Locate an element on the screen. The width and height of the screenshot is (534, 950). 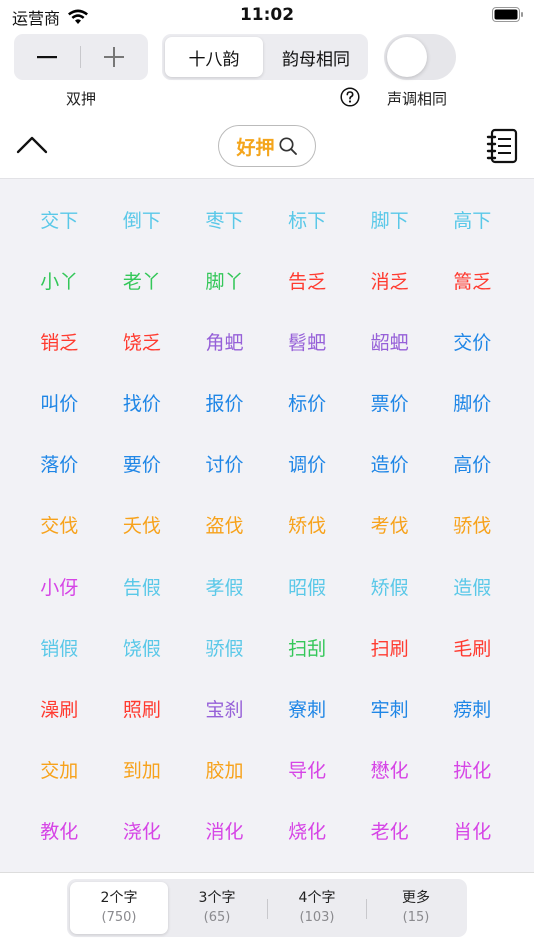
rhyme-word: 牢刺 is located at coordinates (389, 698).